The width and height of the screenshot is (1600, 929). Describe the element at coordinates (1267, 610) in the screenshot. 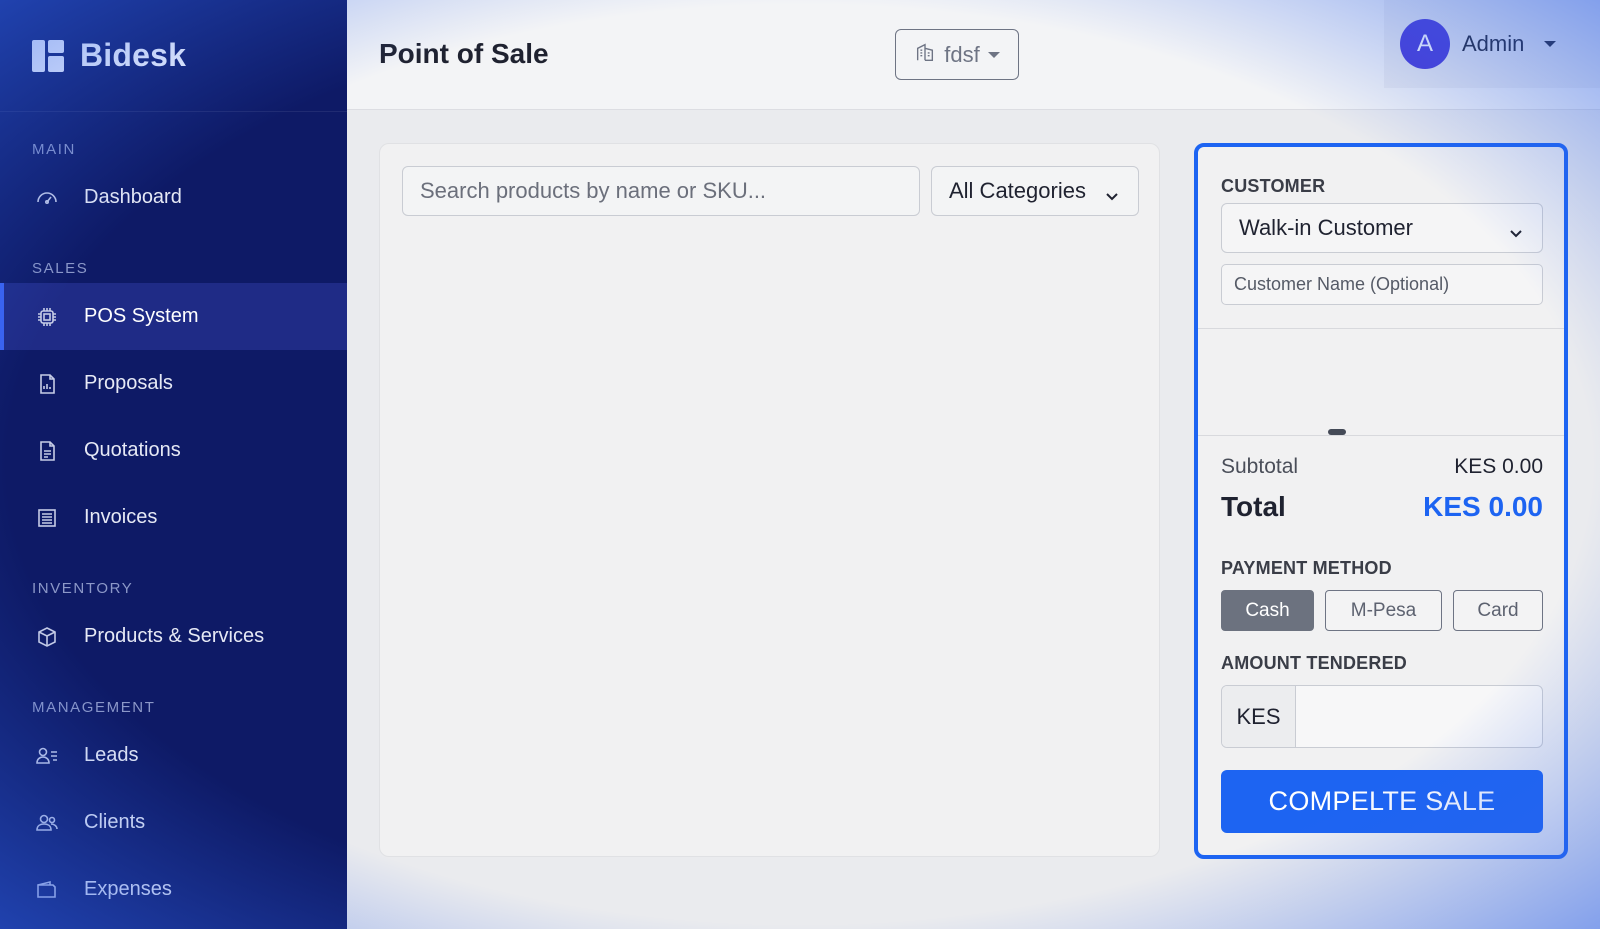

I see `payment-cash-button: Cash` at that location.